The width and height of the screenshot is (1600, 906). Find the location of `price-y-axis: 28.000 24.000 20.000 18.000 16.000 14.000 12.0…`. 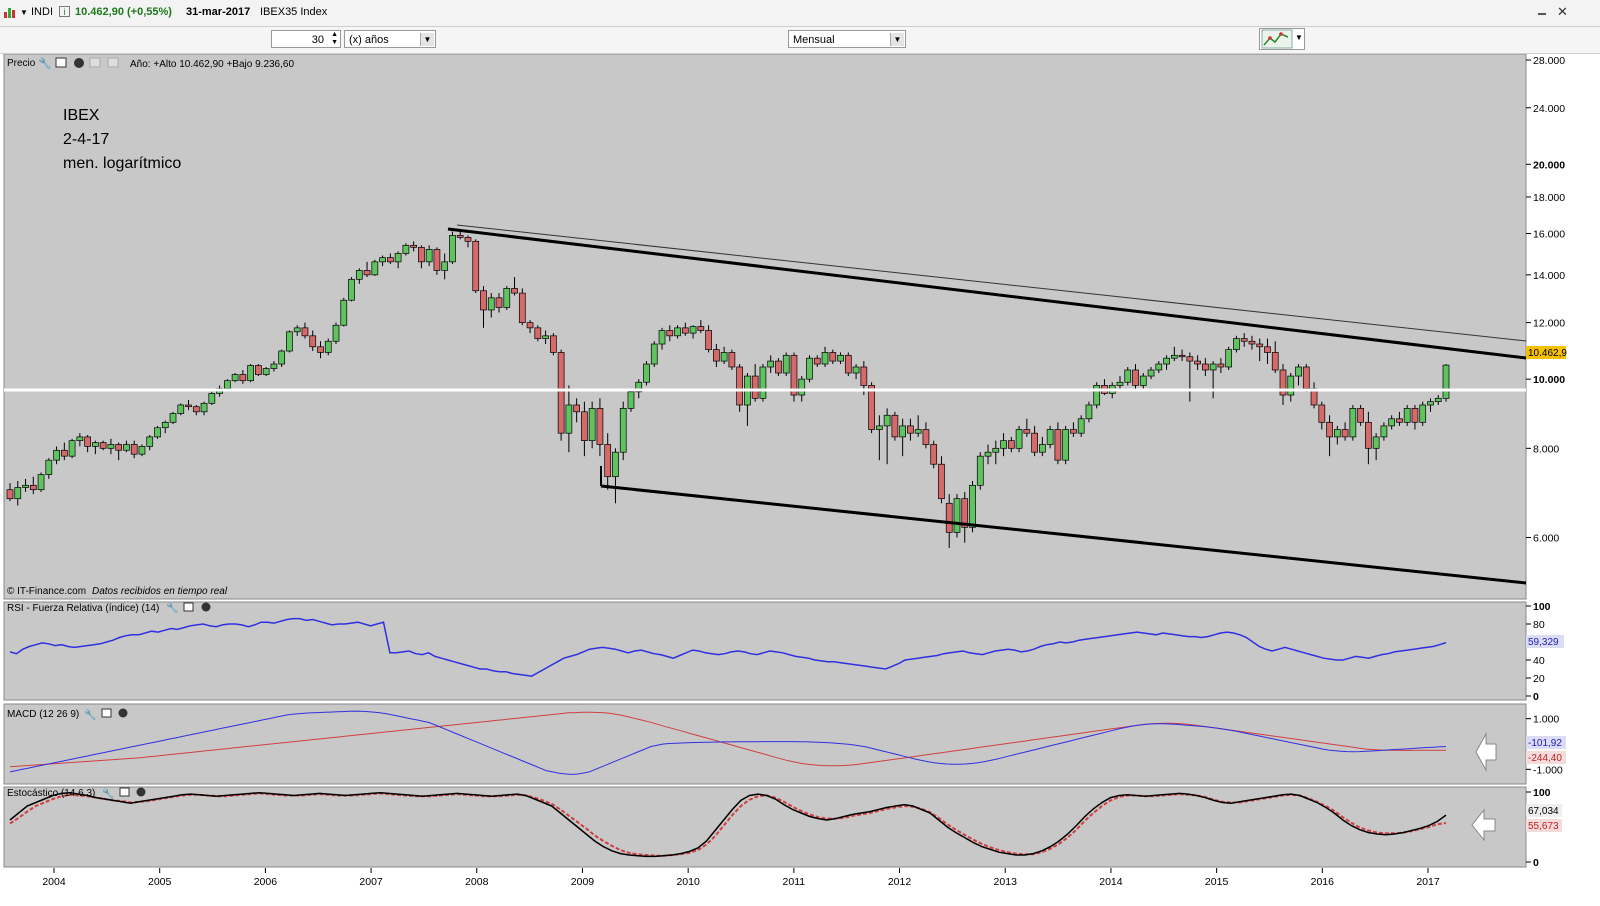

price-y-axis: 28.000 24.000 20.000 18.000 16.000 14.000 12.0… is located at coordinates (1545, 299).